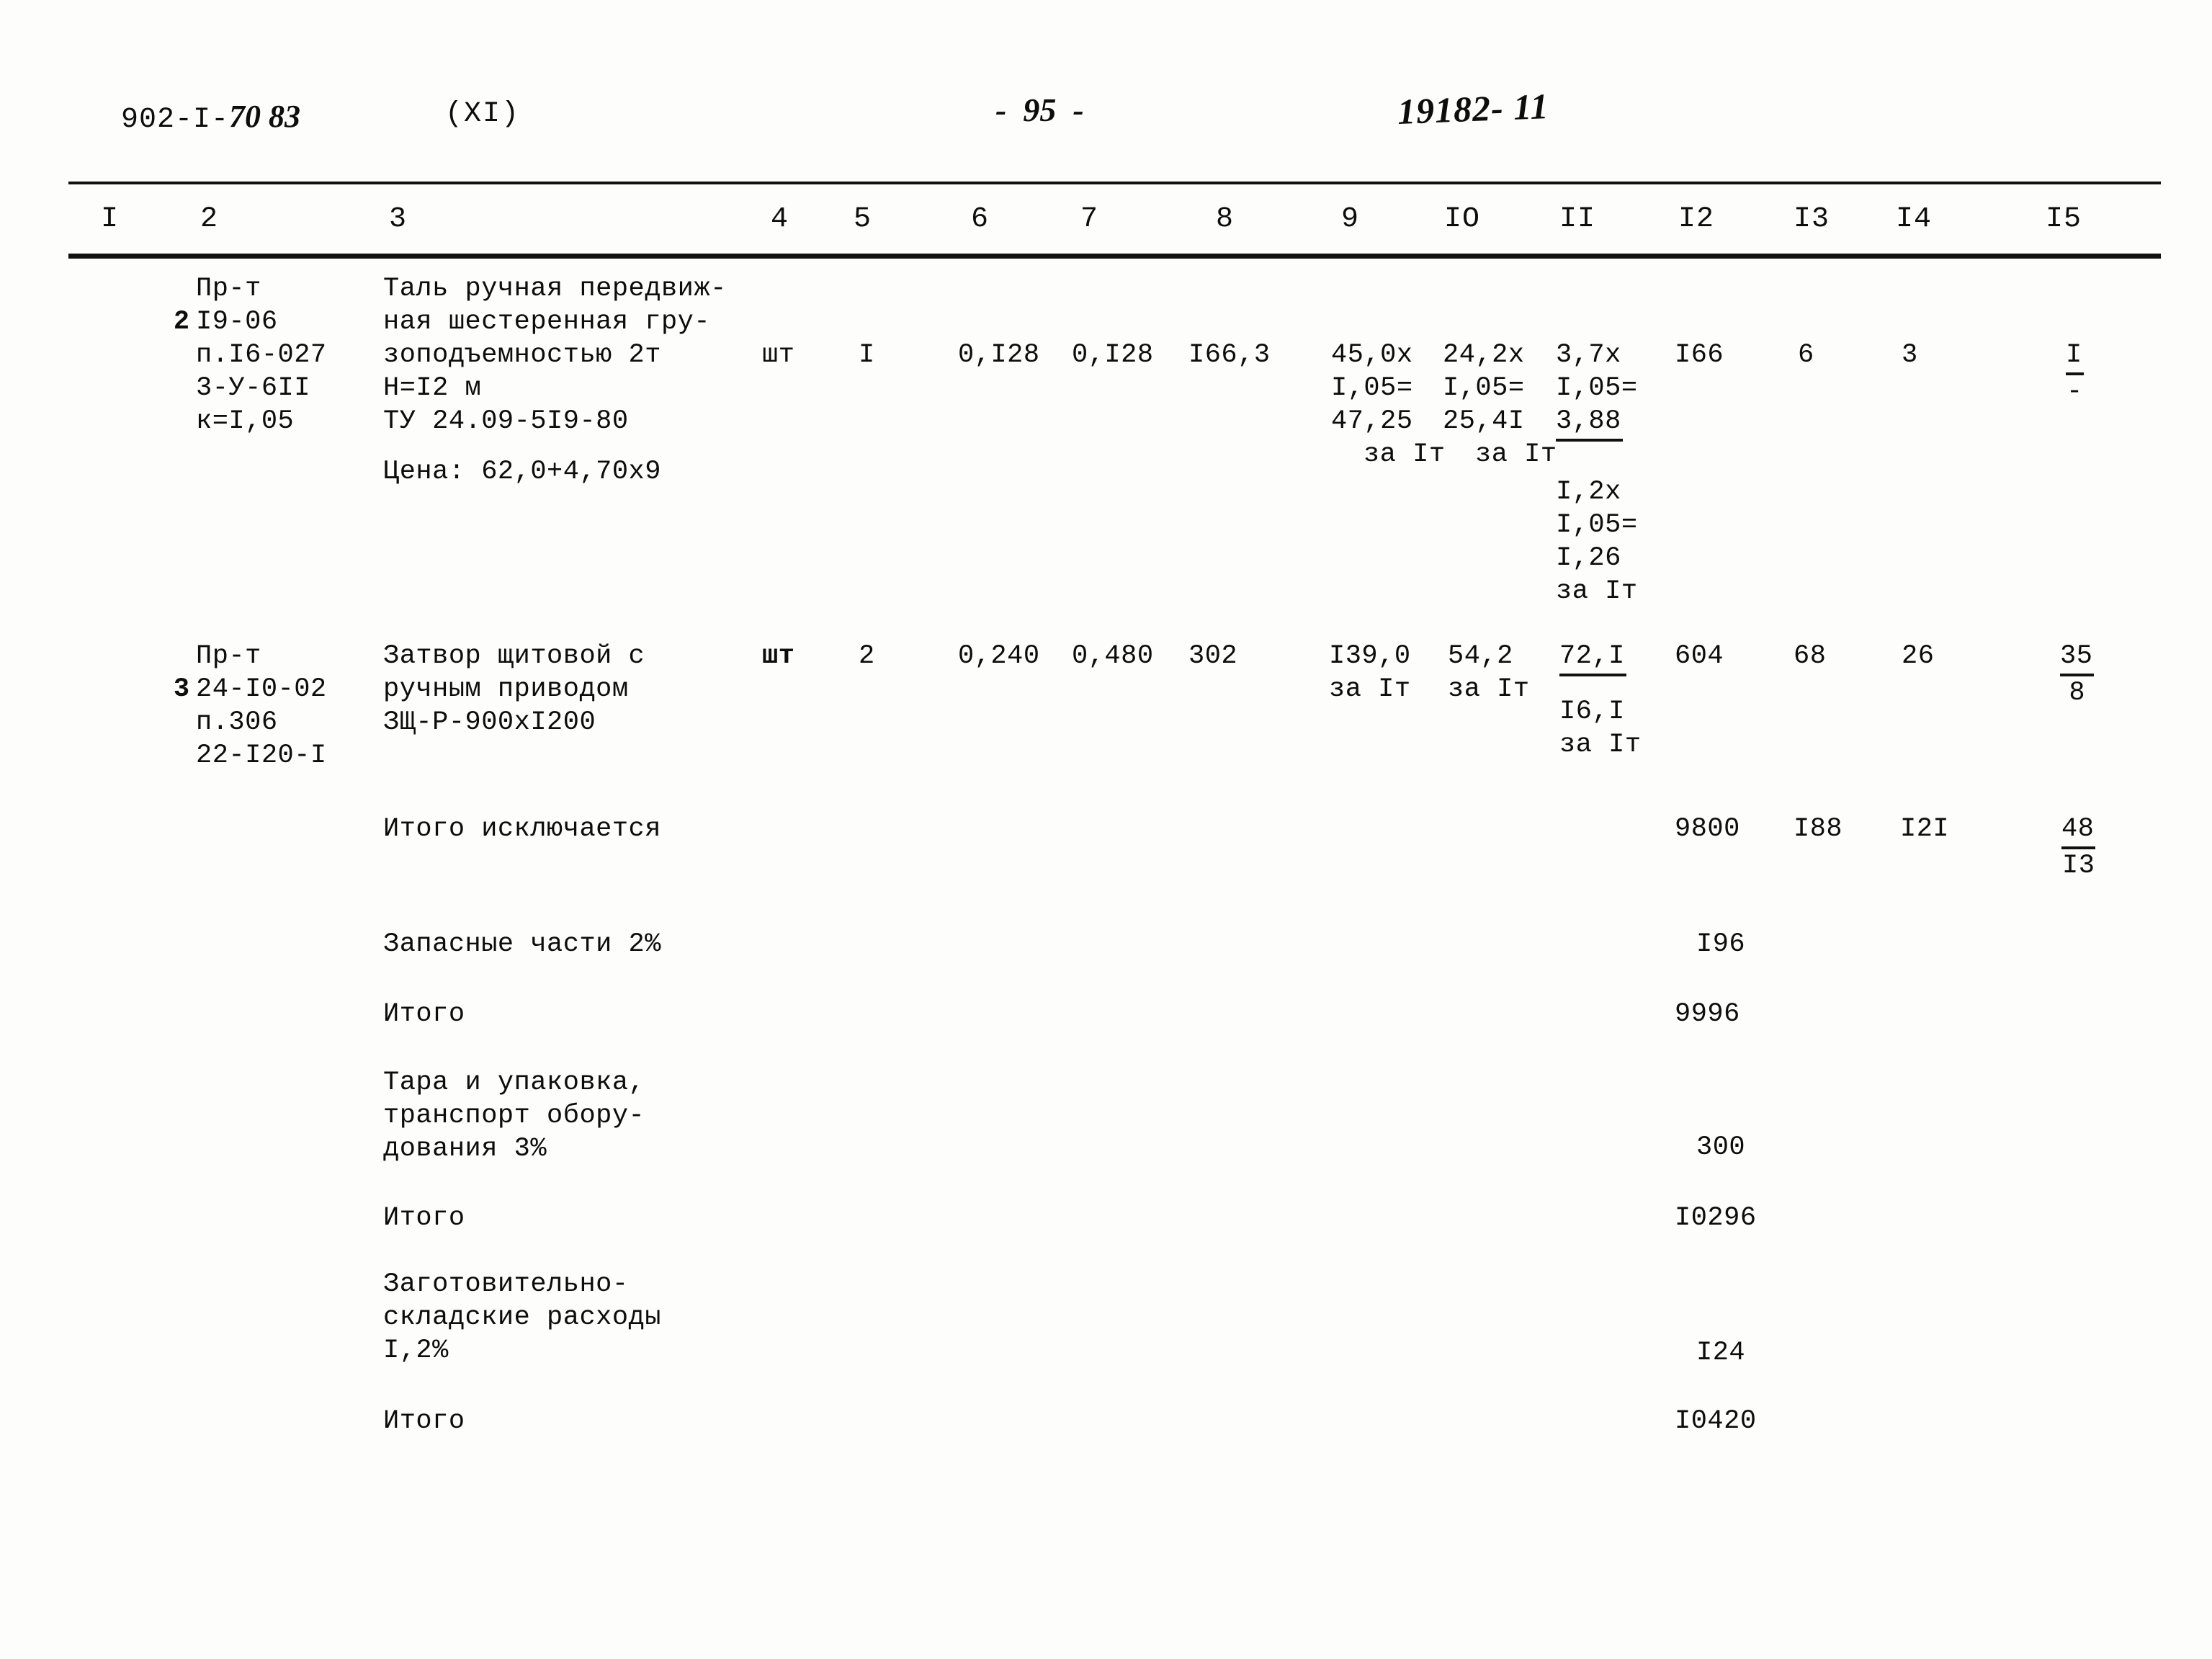 This screenshot has height=1659, width=2212. What do you see at coordinates (1699, 656) in the screenshot?
I see `row-2-col12: 604` at bounding box center [1699, 656].